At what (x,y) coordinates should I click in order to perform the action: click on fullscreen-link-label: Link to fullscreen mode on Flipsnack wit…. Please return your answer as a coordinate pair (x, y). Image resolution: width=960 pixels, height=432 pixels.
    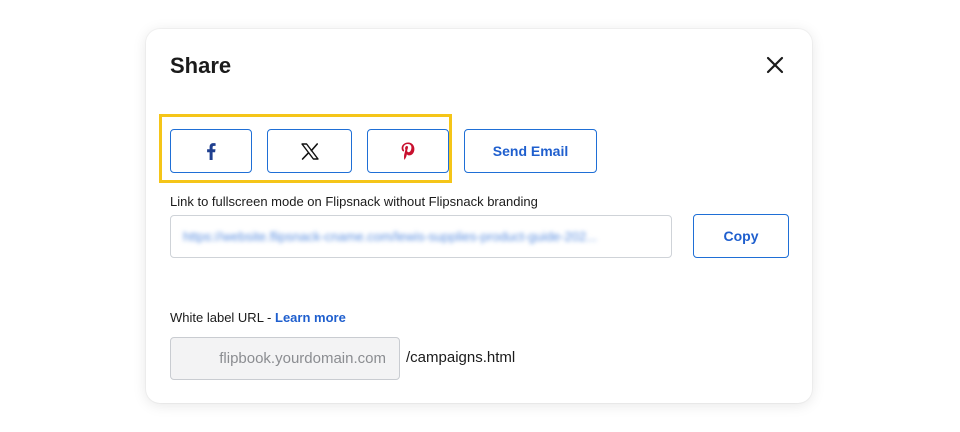
    Looking at the image, I should click on (354, 201).